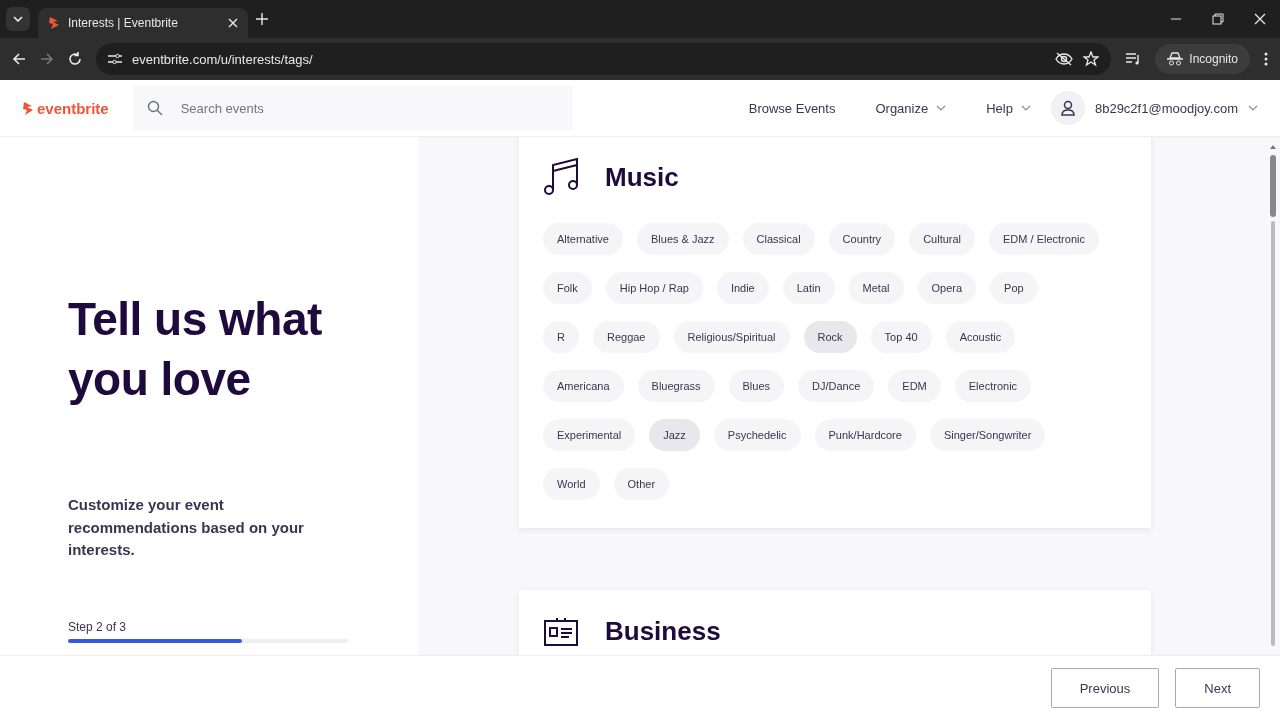 The image size is (1280, 720). Describe the element at coordinates (642, 177) in the screenshot. I see `category-title: Music` at that location.